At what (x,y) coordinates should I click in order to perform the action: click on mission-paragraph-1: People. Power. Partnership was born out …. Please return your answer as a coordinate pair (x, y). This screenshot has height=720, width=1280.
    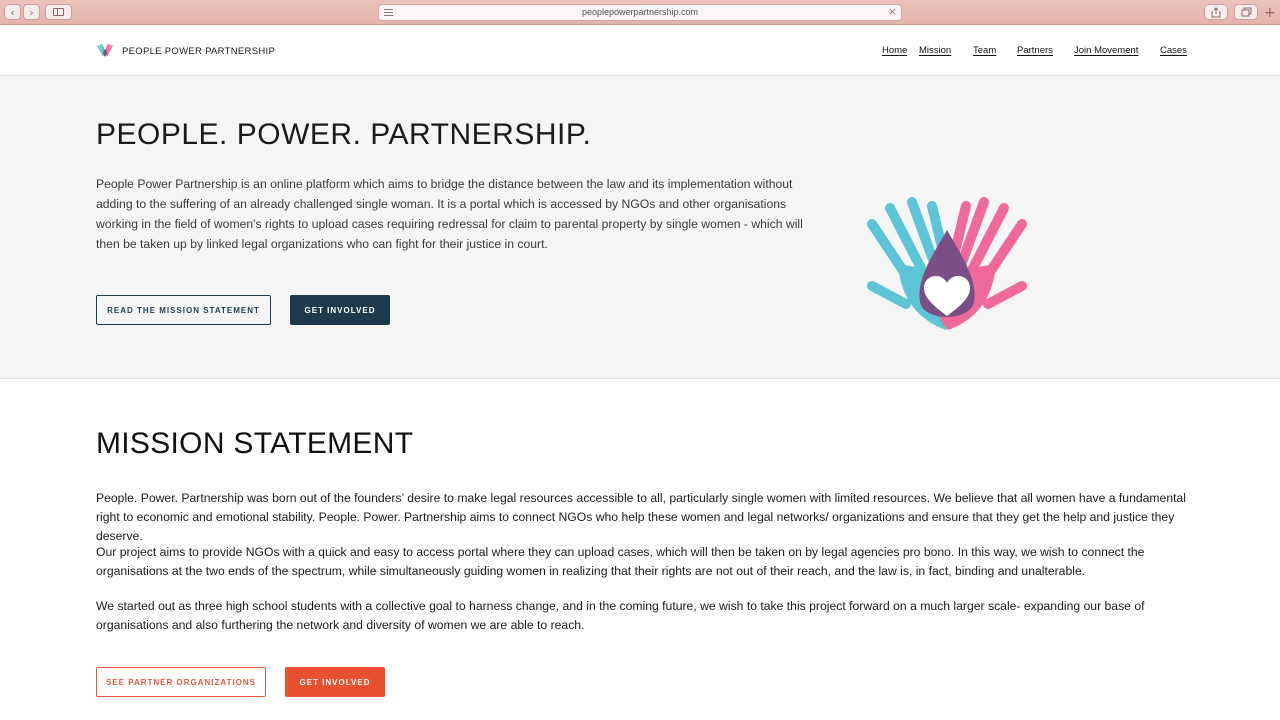
    Looking at the image, I should click on (641, 517).